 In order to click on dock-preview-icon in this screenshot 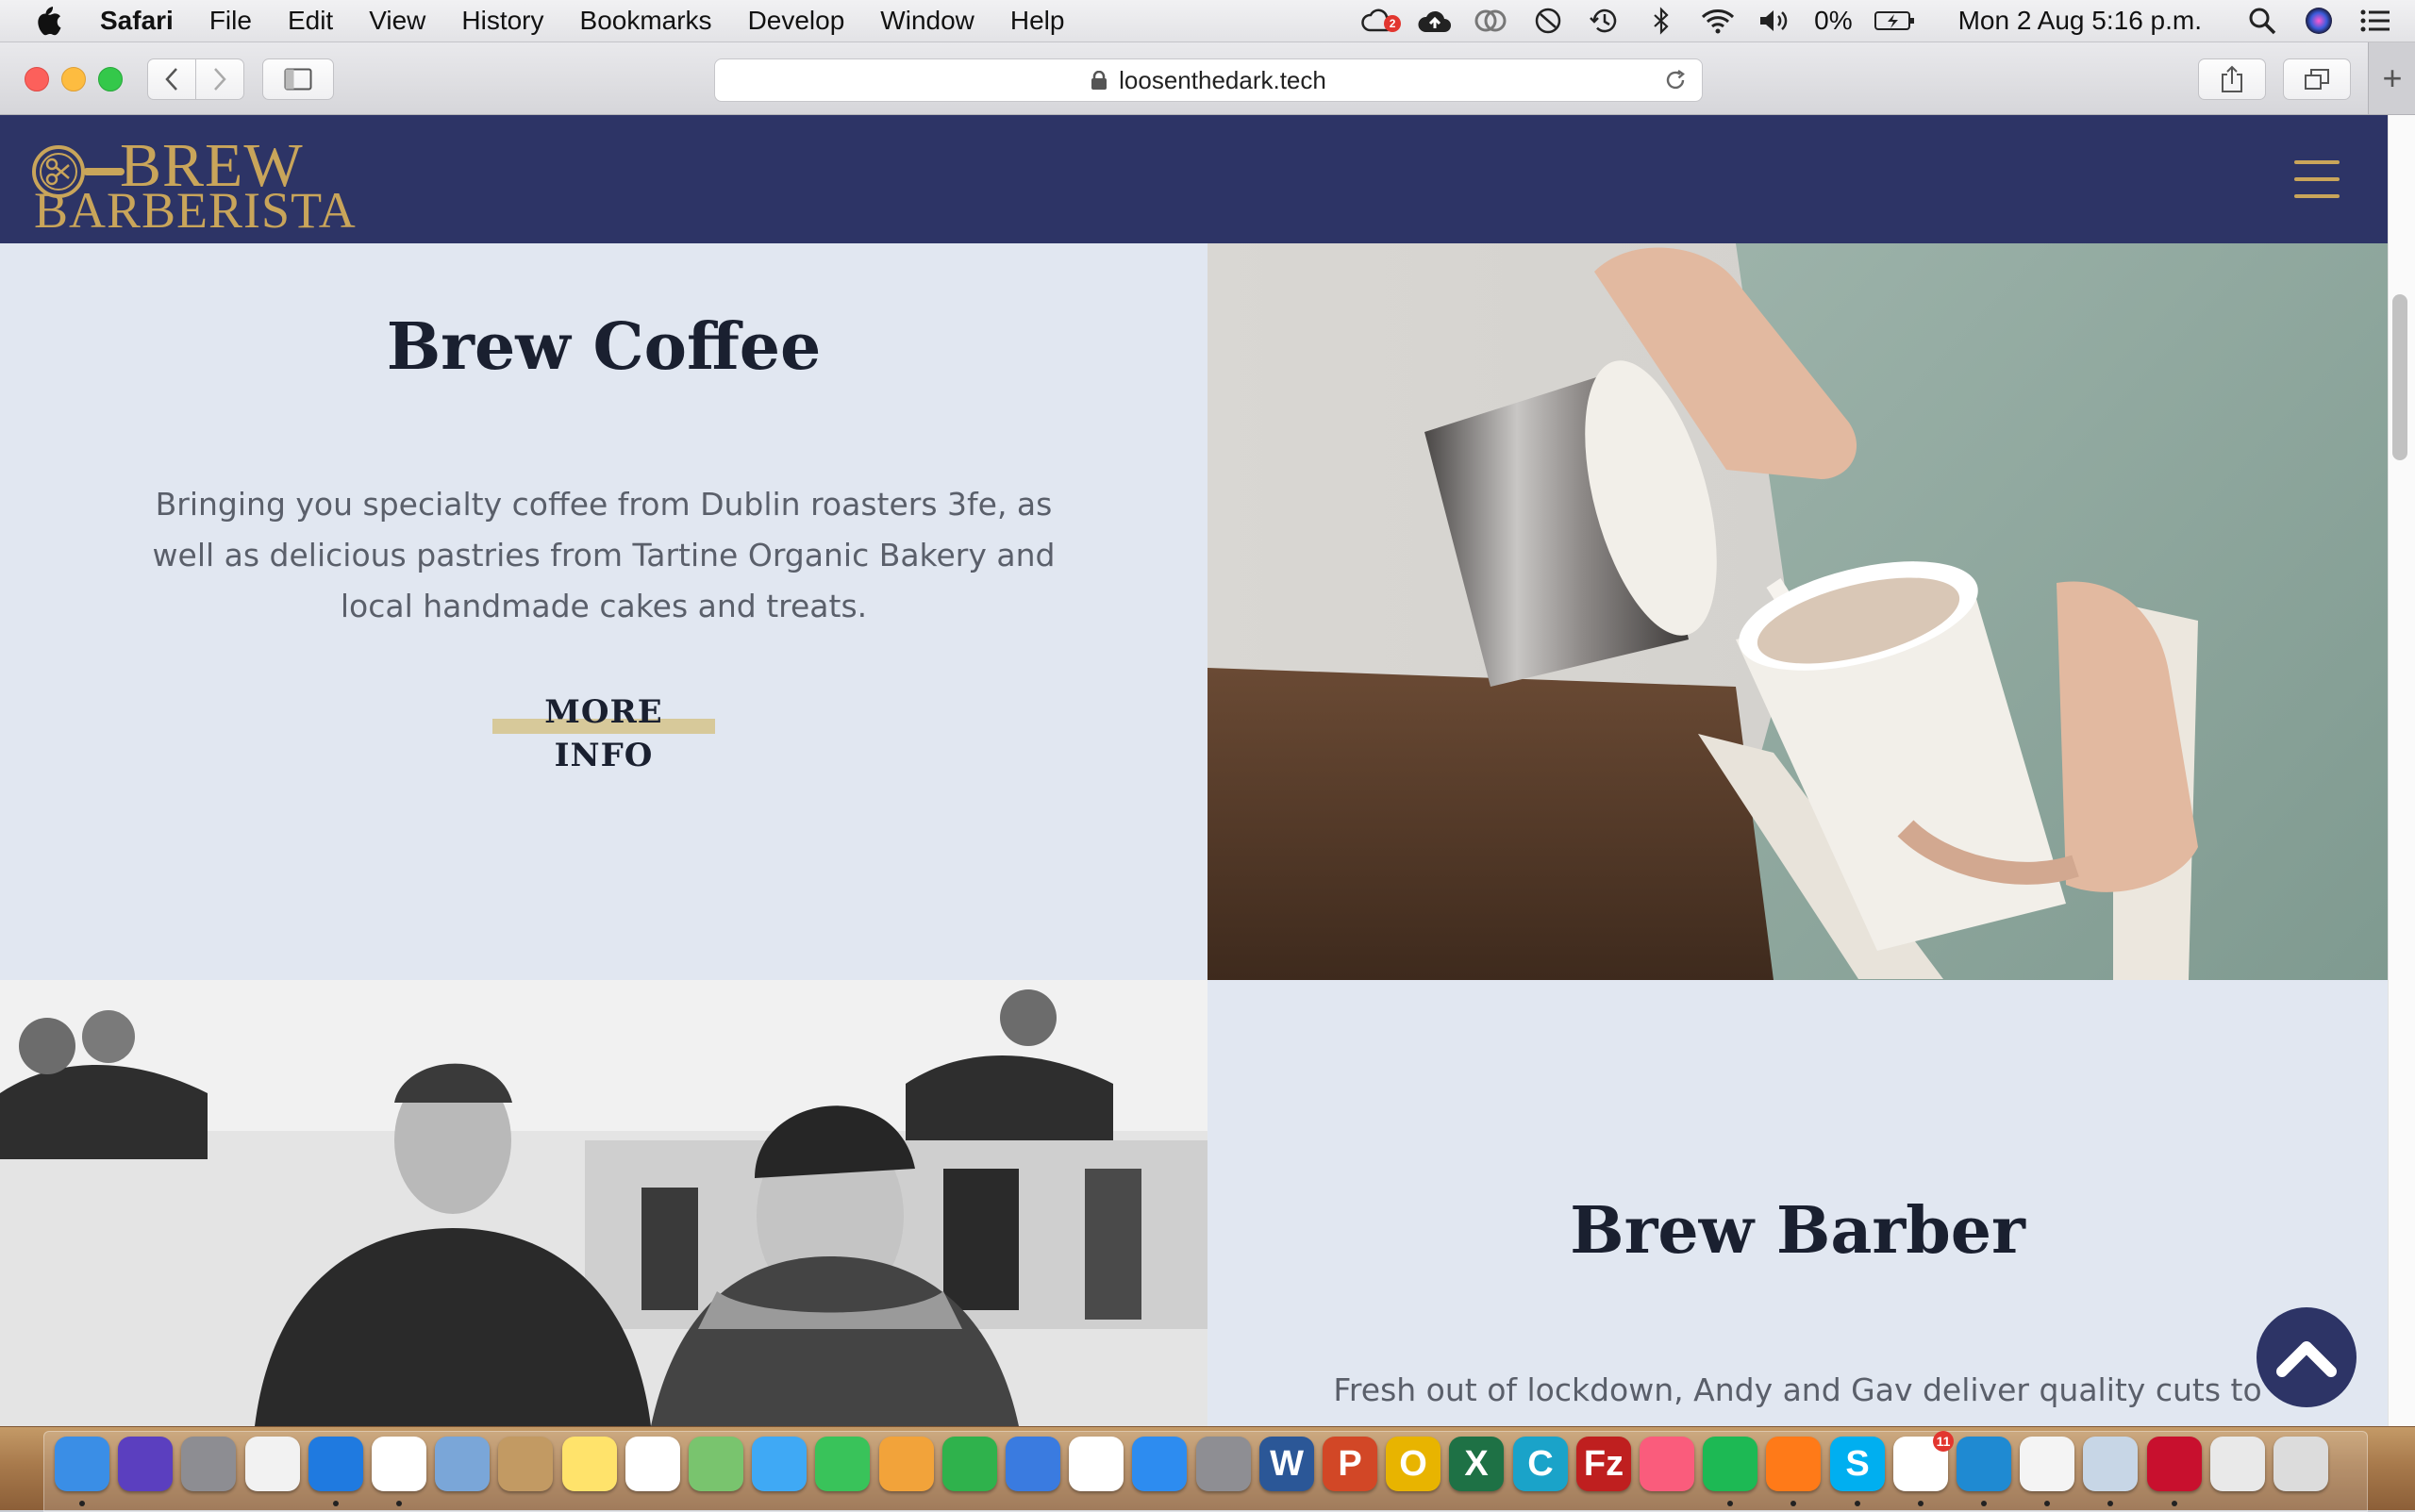, I will do `click(2110, 1464)`.